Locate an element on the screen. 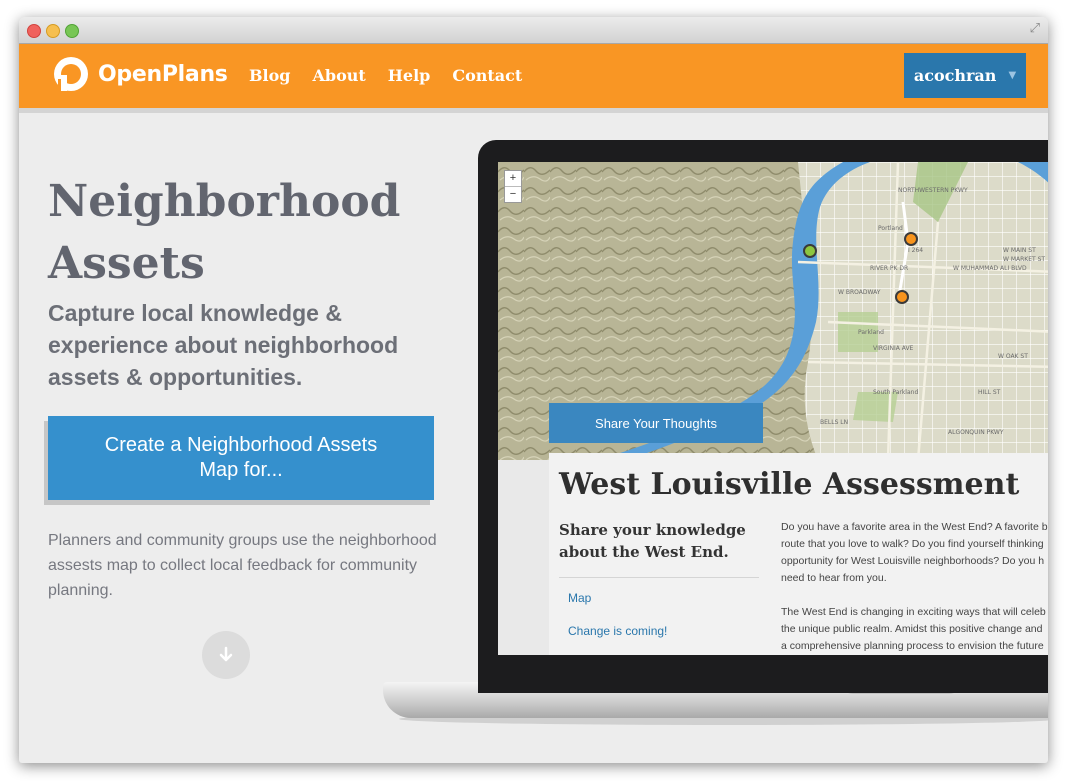  zoom-in-button: + is located at coordinates (513, 178).